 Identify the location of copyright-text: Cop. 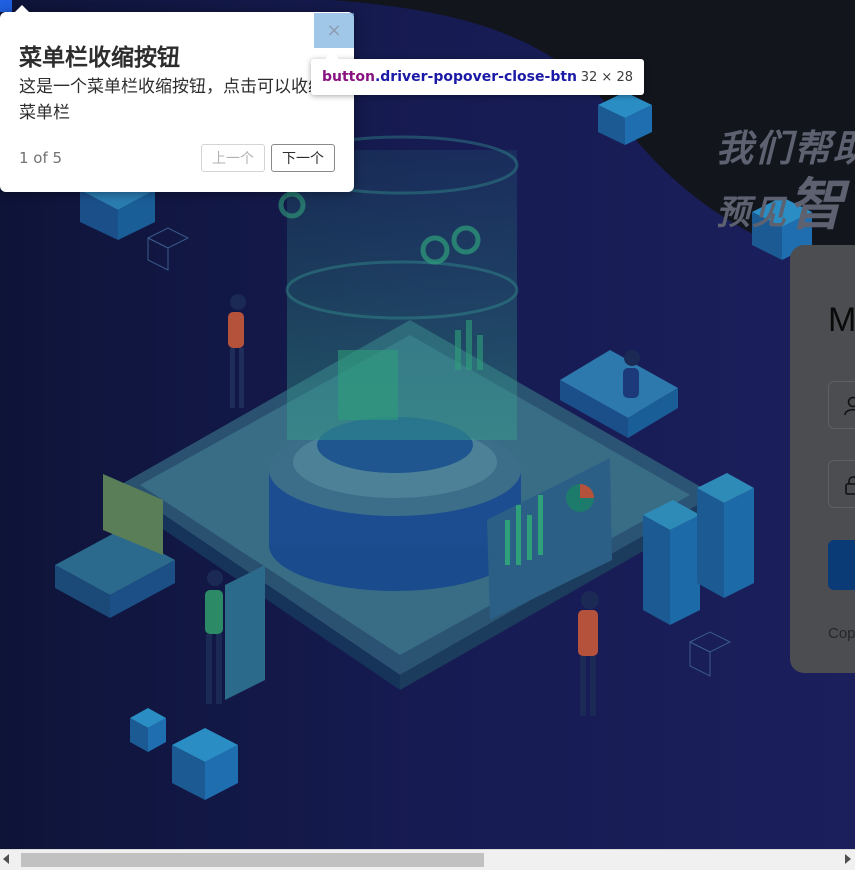
(841, 633).